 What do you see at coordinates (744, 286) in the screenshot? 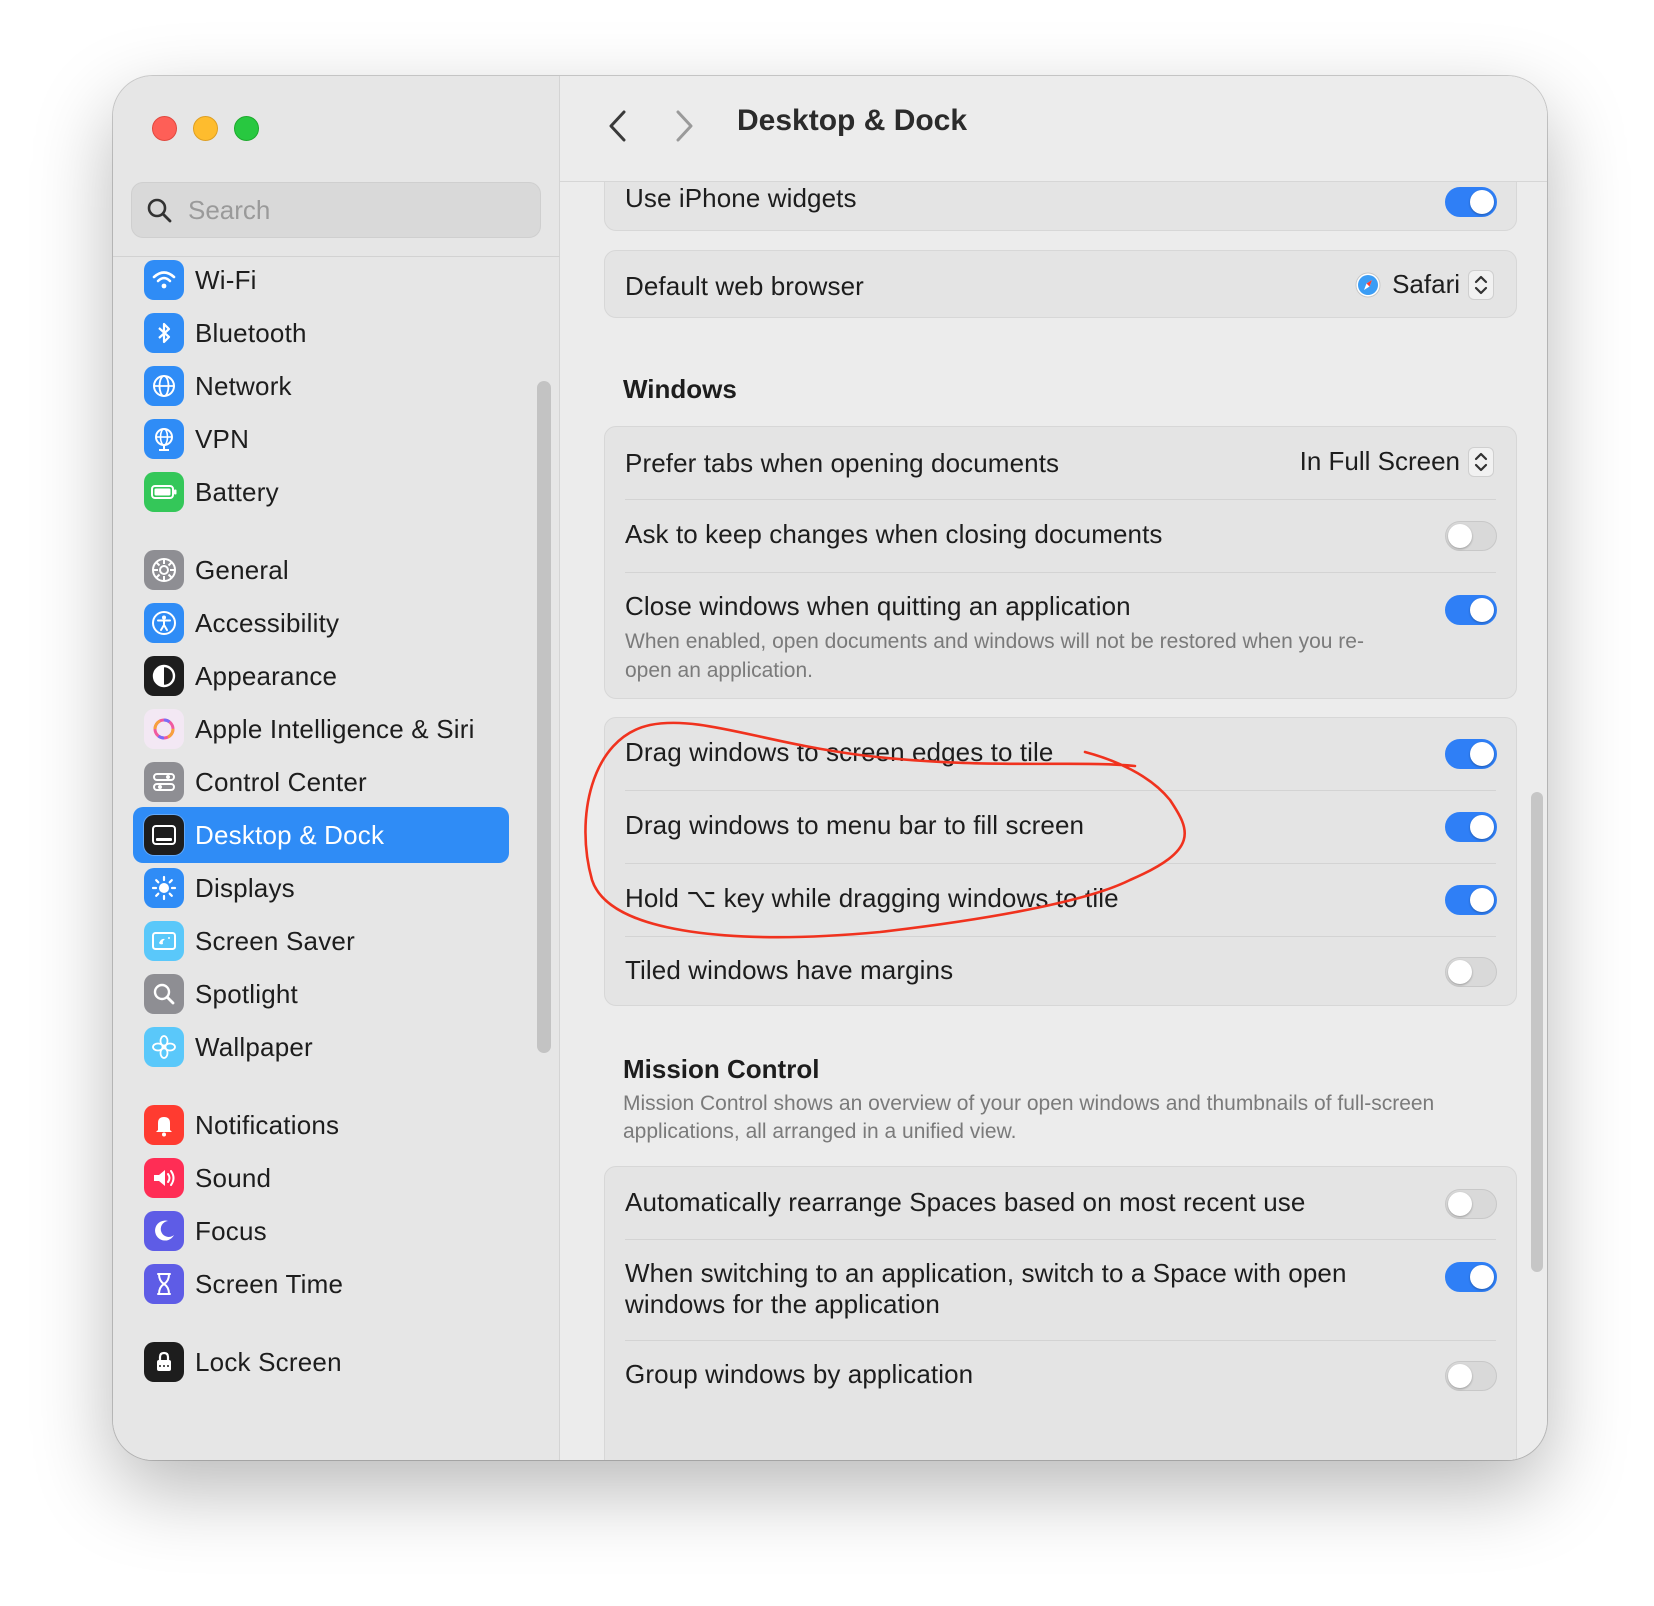
I see `default-browser-label: Default web browser` at bounding box center [744, 286].